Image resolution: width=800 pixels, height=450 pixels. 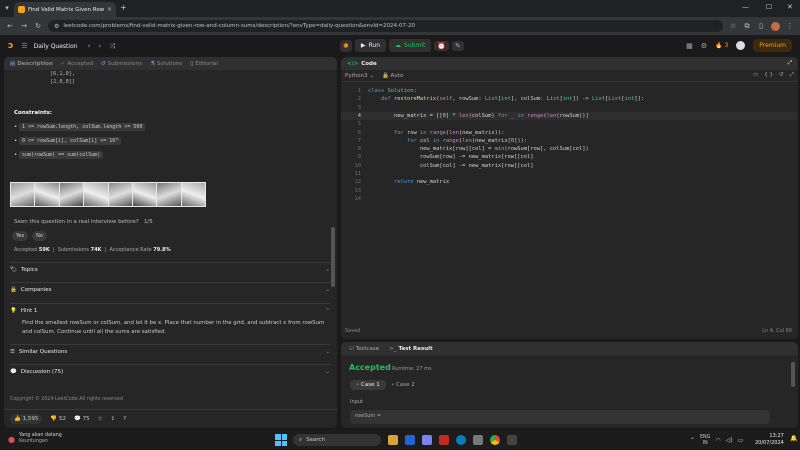 I want to click on share-icon: ⇪, so click(x=113, y=419).